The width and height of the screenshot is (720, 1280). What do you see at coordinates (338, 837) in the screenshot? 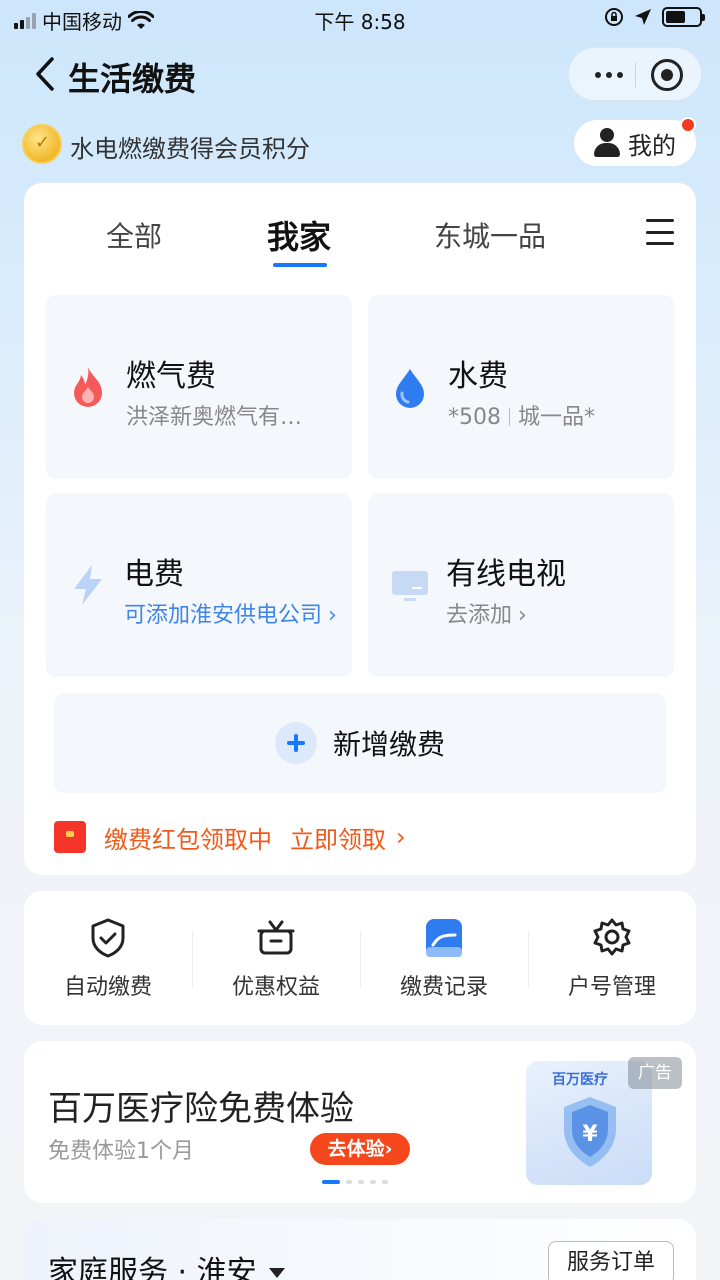
I see `promo-action: 立即领取` at bounding box center [338, 837].